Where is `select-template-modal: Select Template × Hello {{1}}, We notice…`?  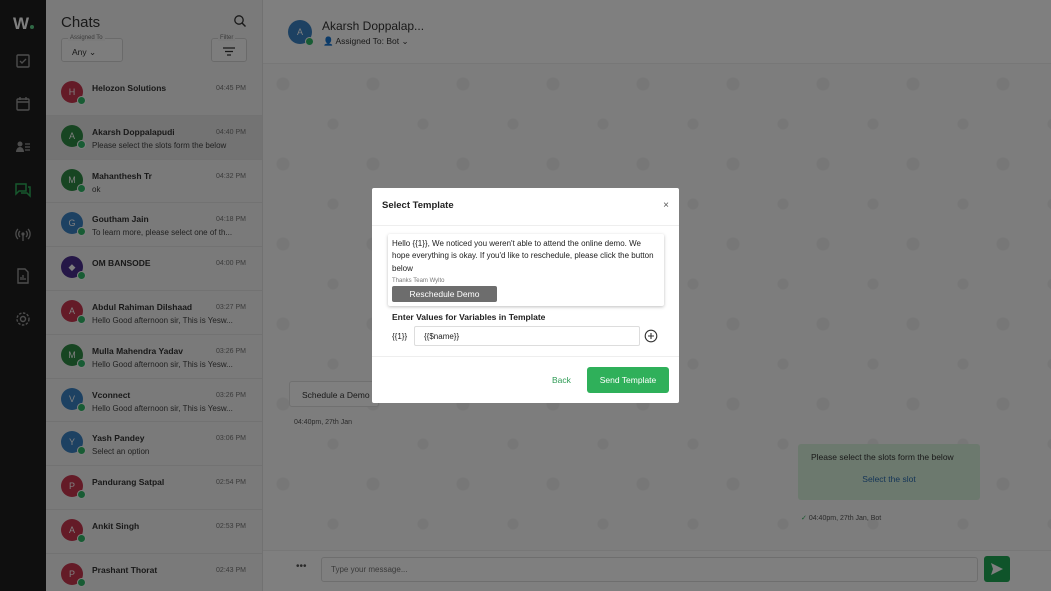 select-template-modal: Select Template × Hello {{1}}, We notice… is located at coordinates (525, 295).